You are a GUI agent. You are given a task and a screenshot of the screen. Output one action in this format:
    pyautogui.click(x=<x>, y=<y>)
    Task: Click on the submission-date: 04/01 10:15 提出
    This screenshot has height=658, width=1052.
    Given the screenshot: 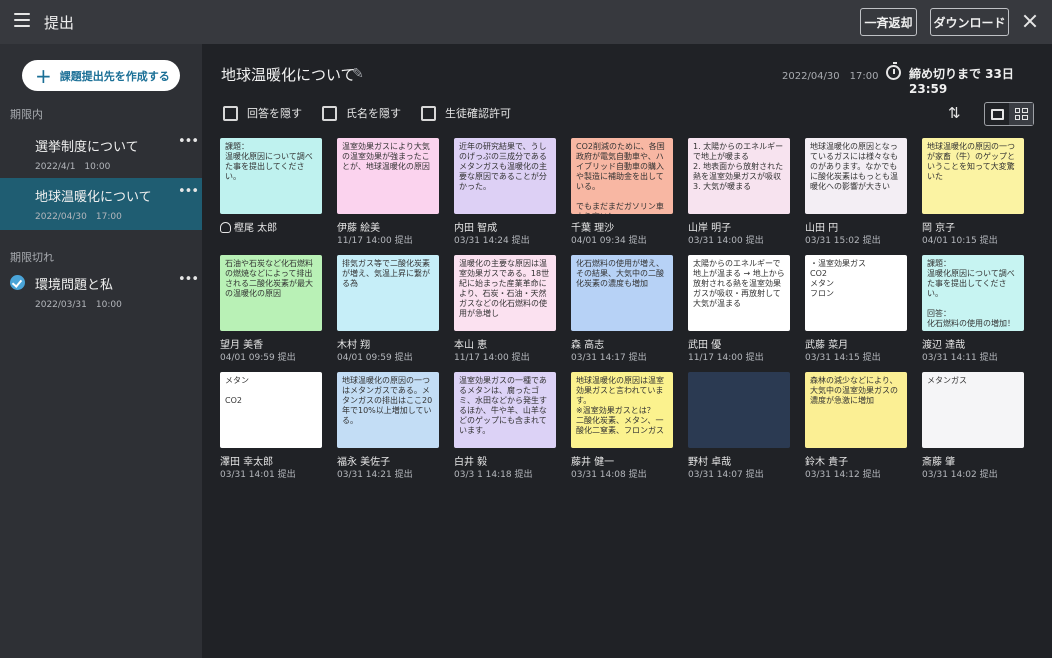 What is the action you would take?
    pyautogui.click(x=960, y=241)
    